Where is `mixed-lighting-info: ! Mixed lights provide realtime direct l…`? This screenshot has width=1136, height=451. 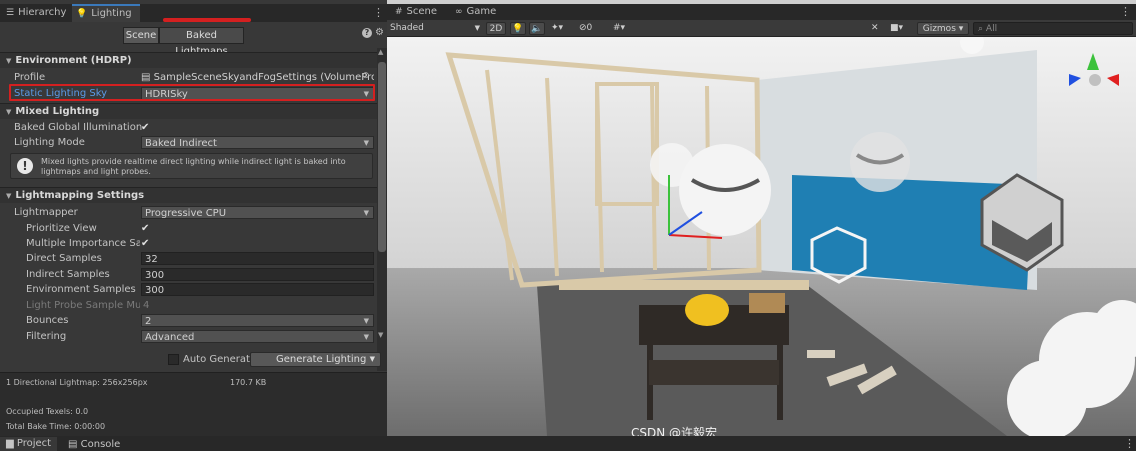 mixed-lighting-info: ! Mixed lights provide realtime direct l… is located at coordinates (191, 166).